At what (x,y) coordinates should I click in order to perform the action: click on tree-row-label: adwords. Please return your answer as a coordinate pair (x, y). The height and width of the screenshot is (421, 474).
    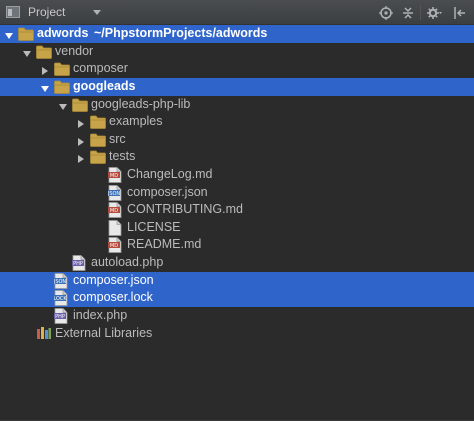
    Looking at the image, I should click on (63, 33).